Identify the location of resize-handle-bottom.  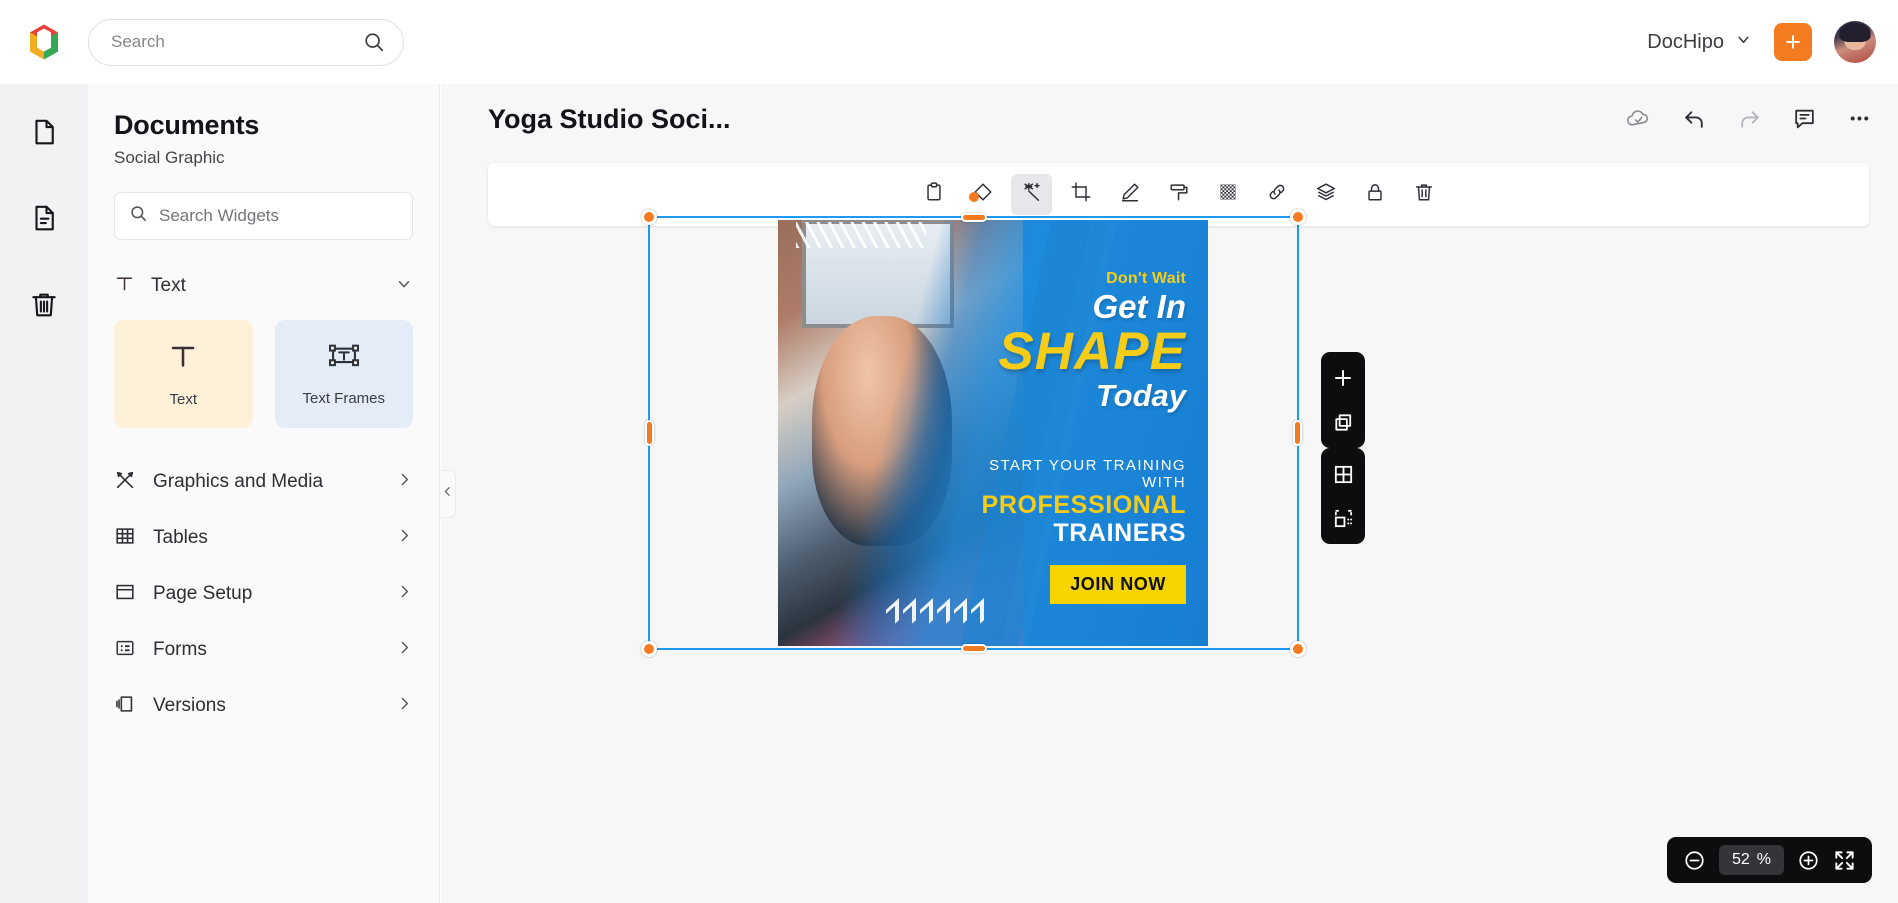
(973, 648).